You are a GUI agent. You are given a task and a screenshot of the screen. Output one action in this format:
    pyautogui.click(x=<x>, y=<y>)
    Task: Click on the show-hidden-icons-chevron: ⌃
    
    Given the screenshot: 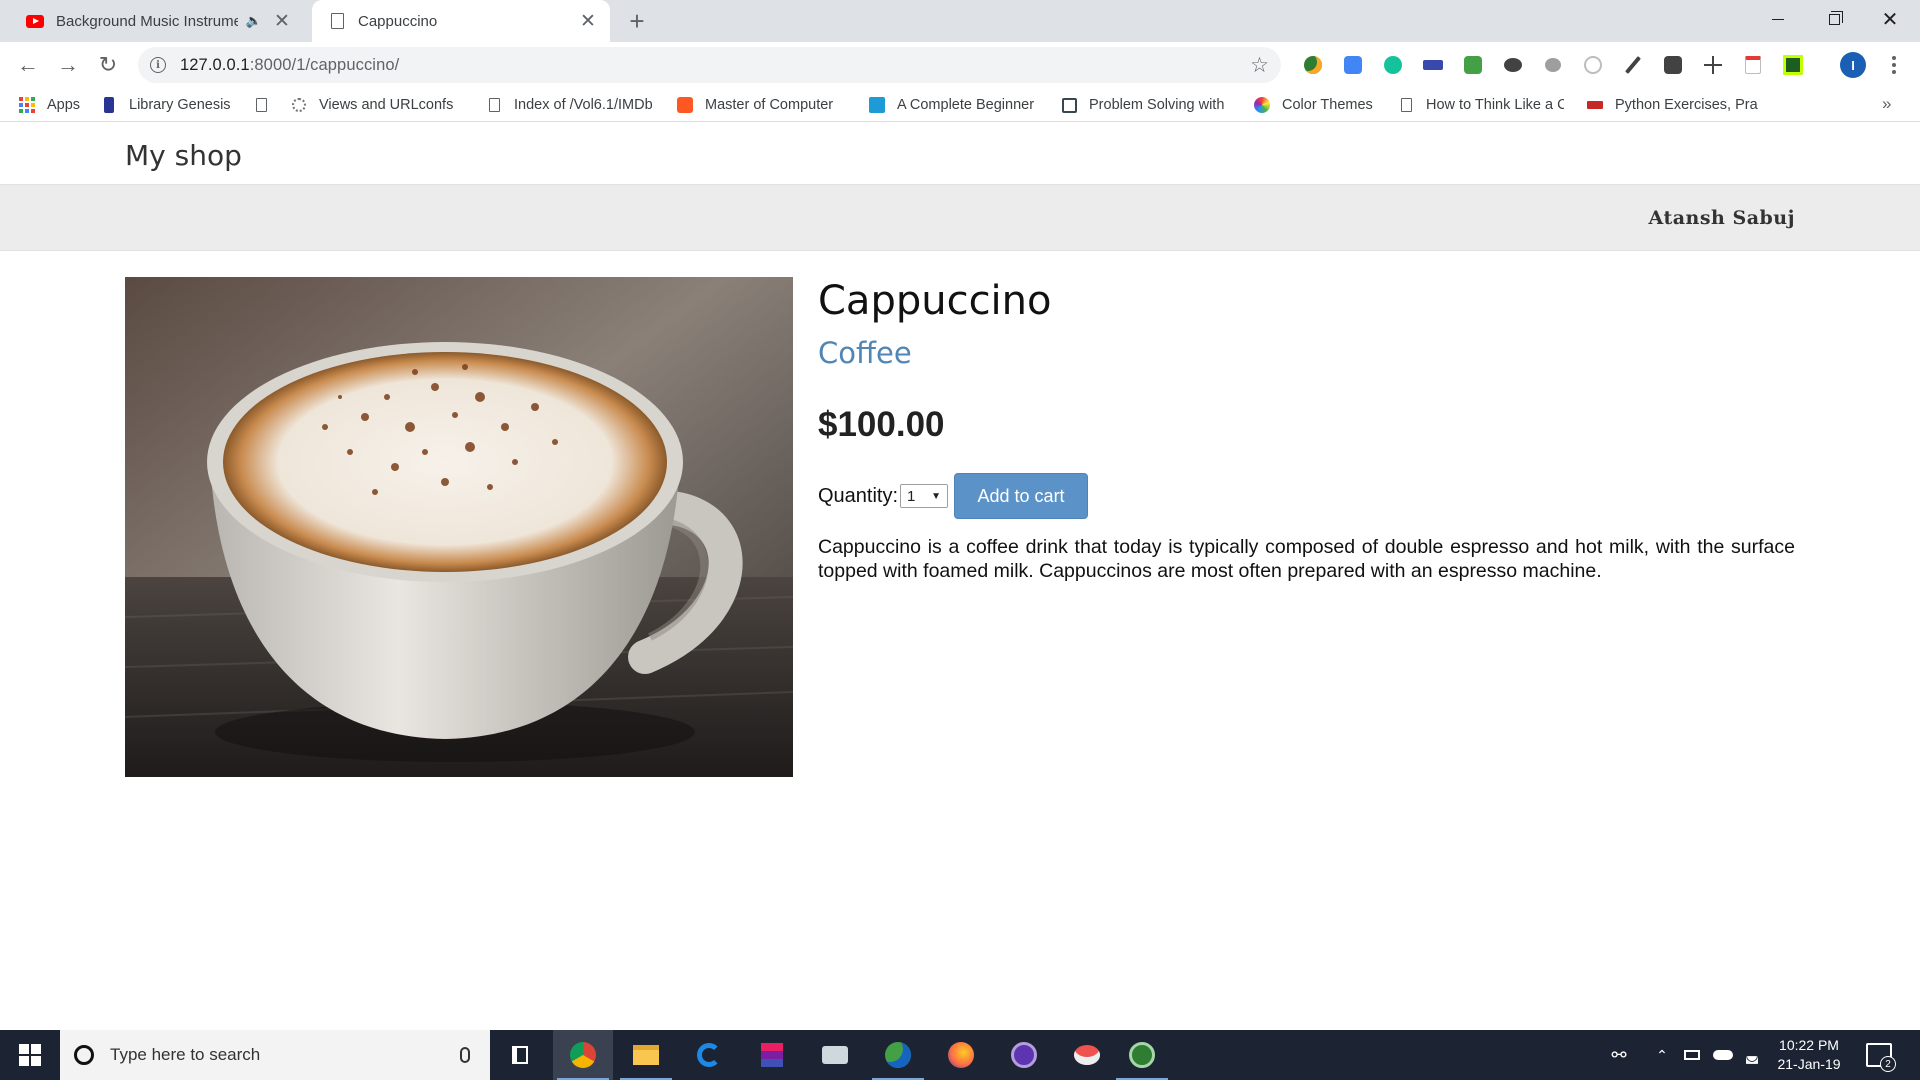 What is the action you would take?
    pyautogui.click(x=1662, y=1055)
    